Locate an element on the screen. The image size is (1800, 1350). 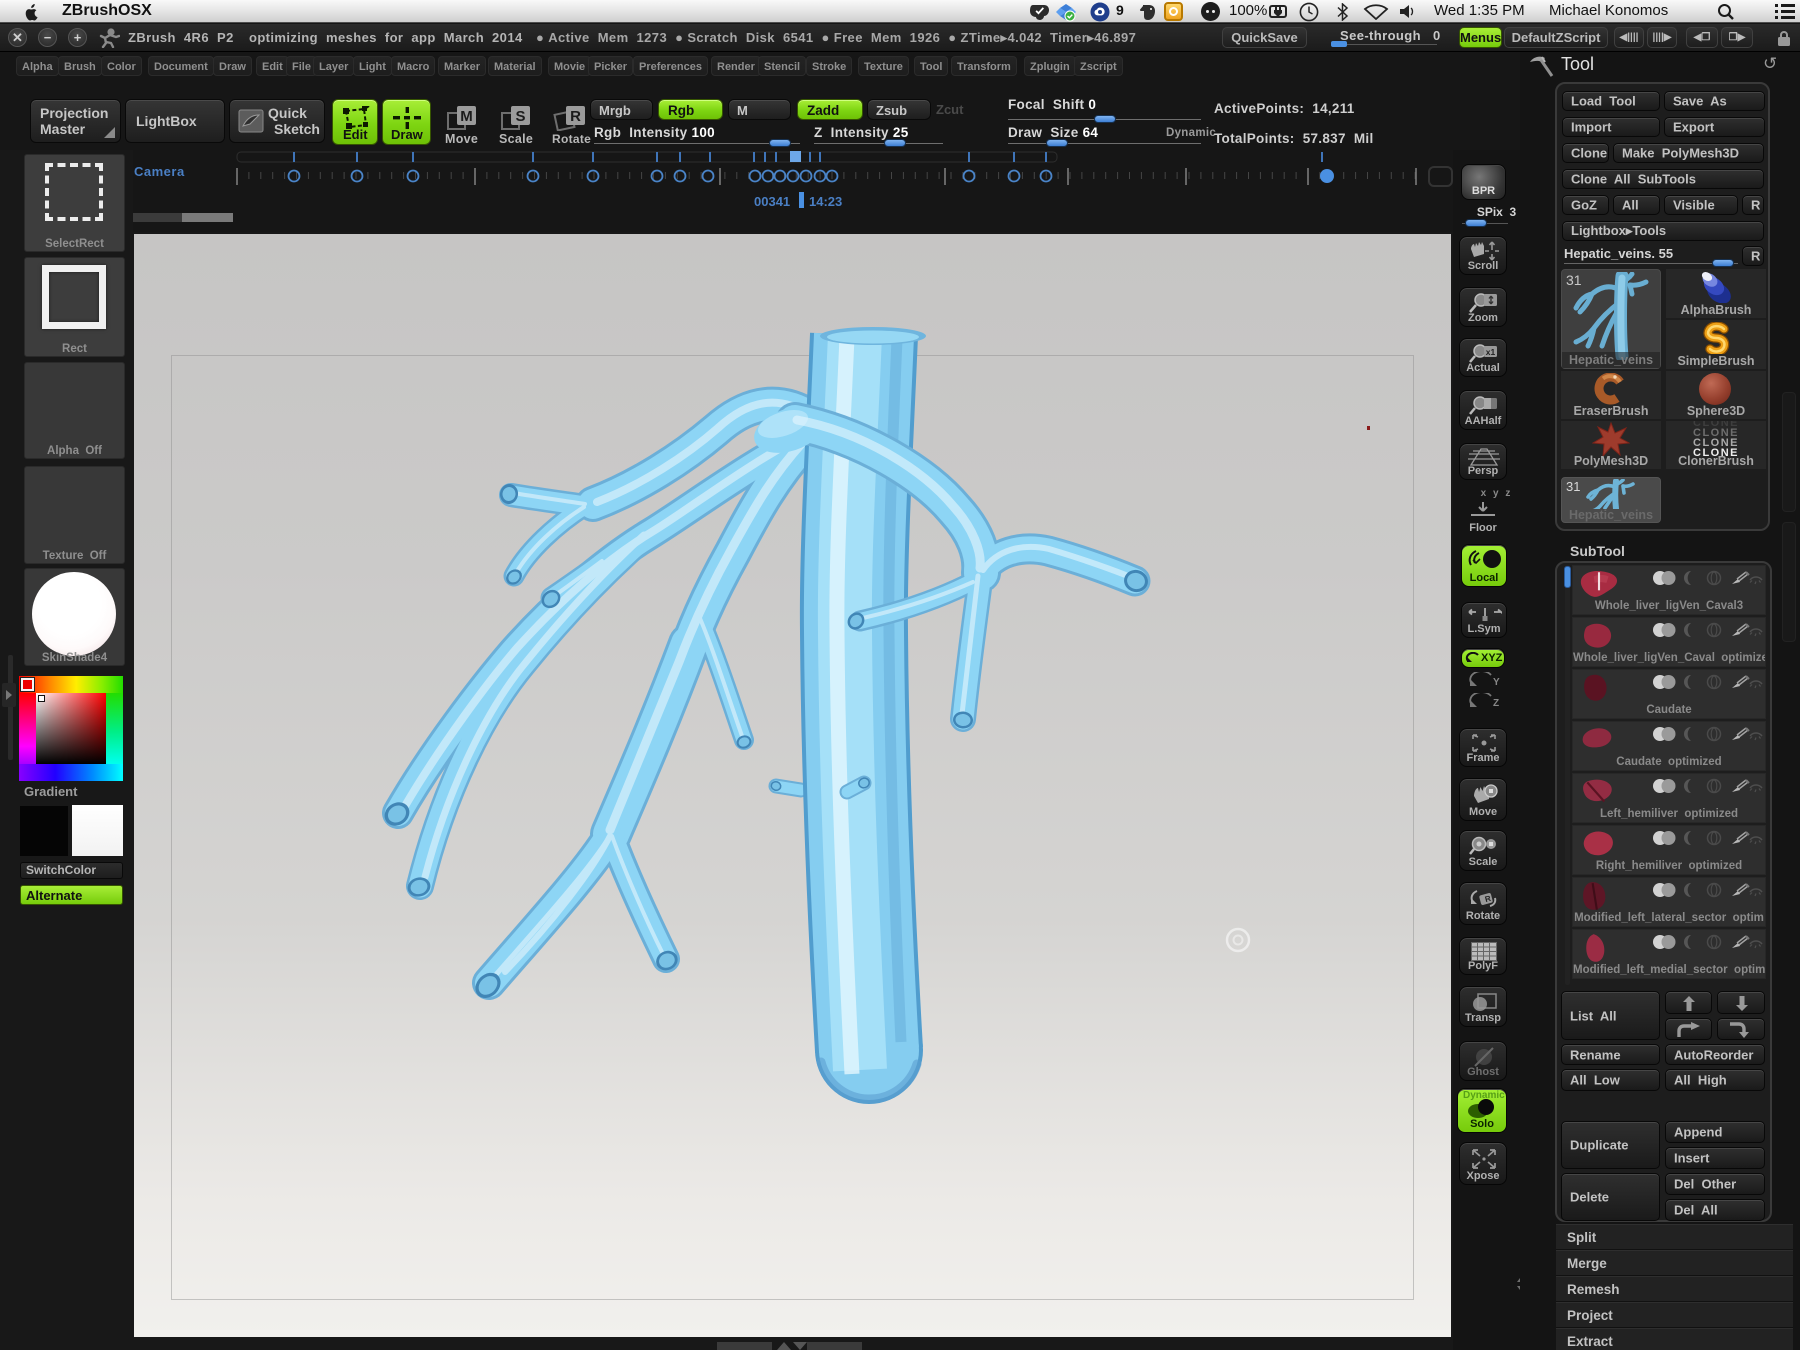
svg-text: R is located at coordinates (575, 116).